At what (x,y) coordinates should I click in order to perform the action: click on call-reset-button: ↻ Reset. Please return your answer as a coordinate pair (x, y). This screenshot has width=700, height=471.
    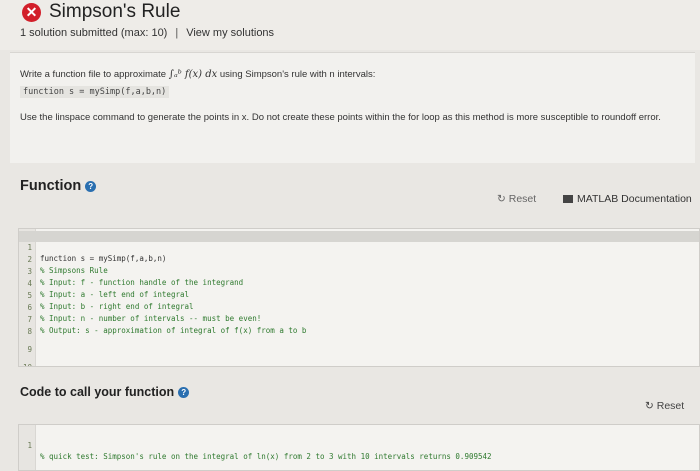
    Looking at the image, I should click on (664, 406).